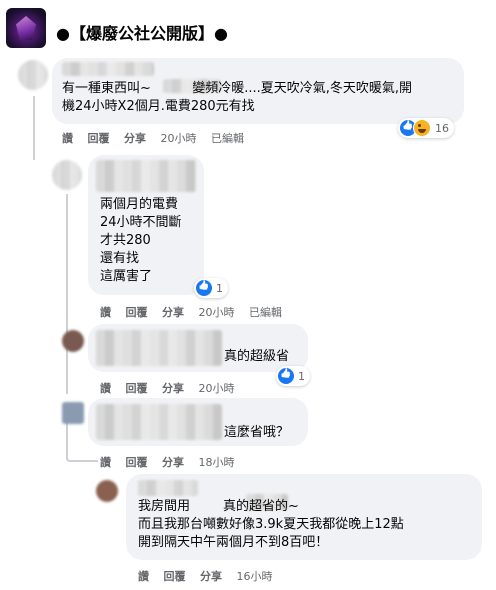 This screenshot has width=496, height=590. I want to click on comment-text: 真的超級省, so click(257, 356).